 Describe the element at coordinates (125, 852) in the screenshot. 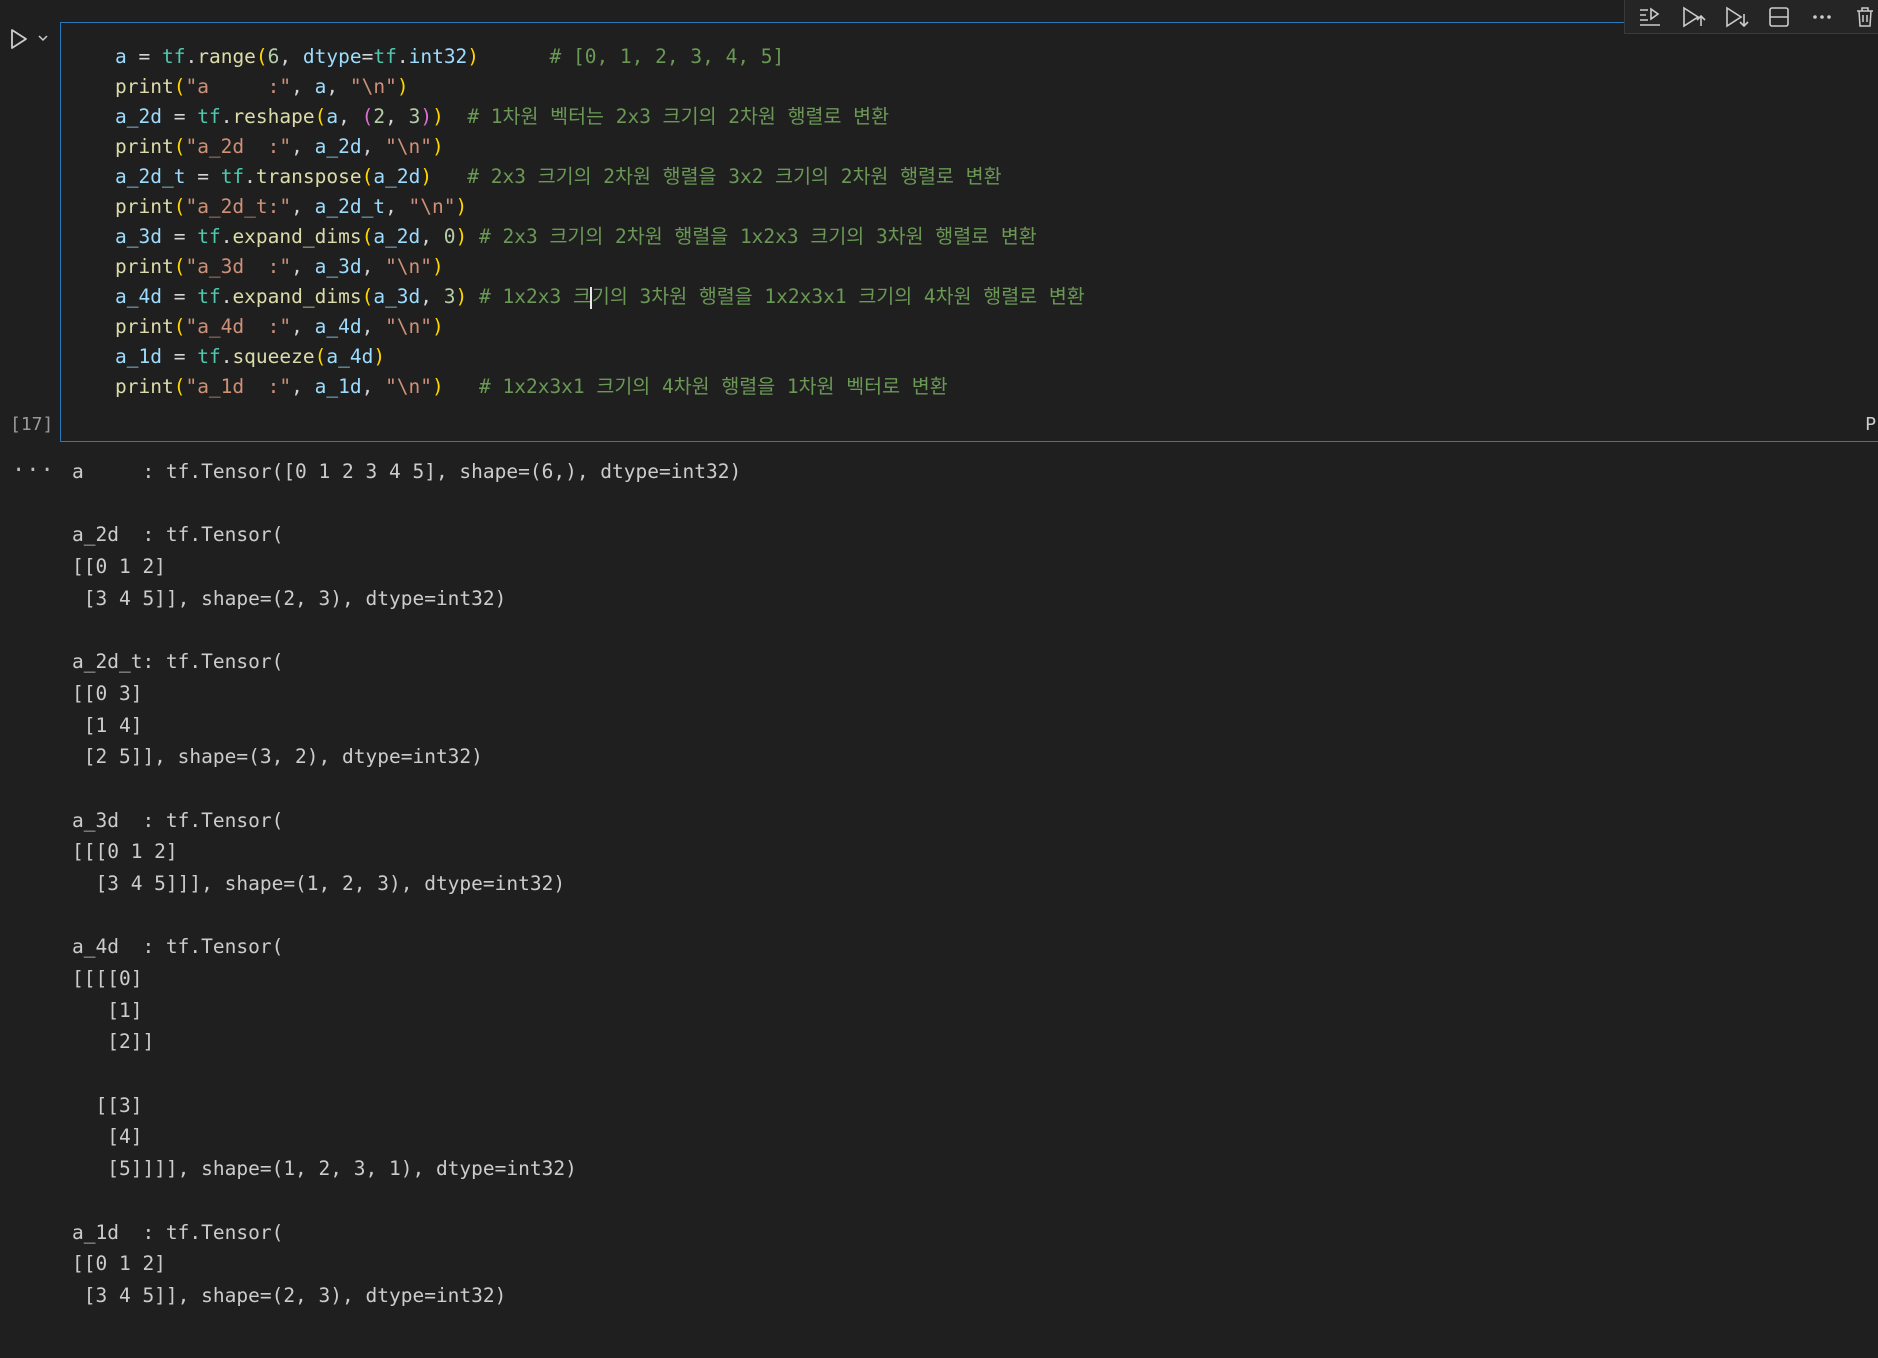

I see `output-line: [[[0 1 2]` at that location.